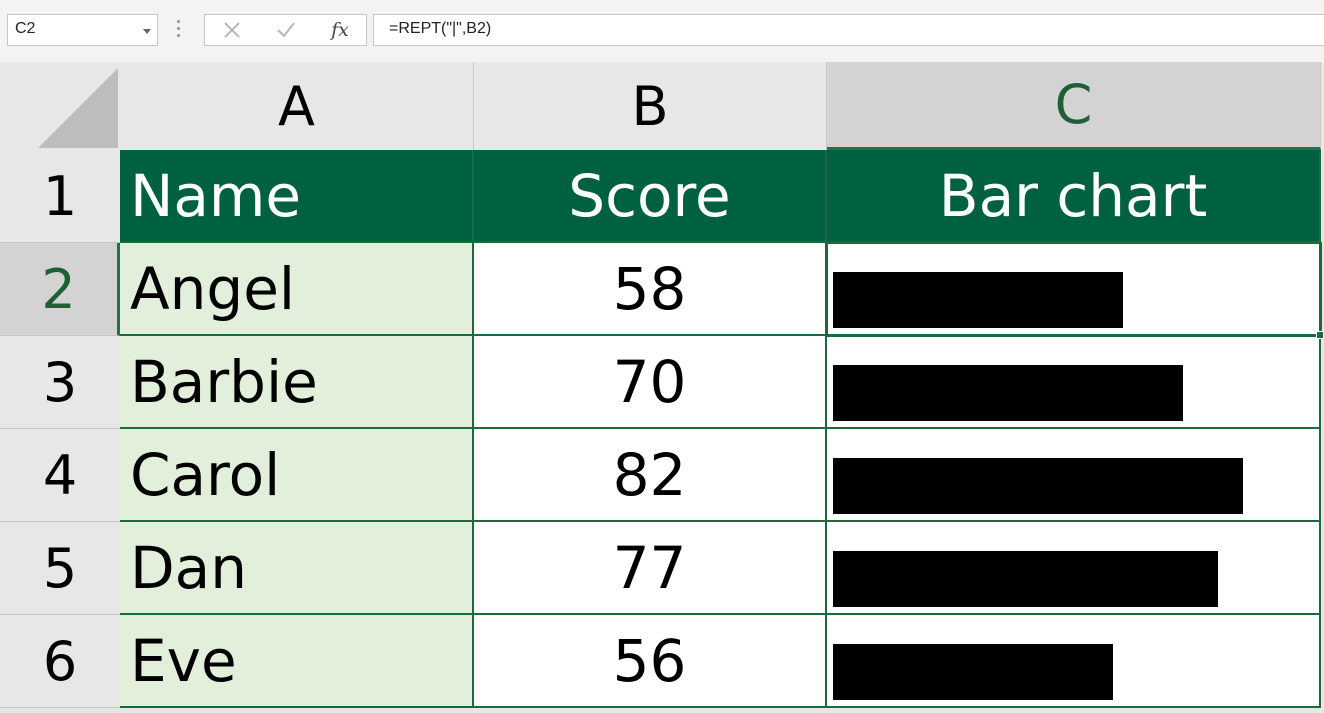 Image resolution: width=1324 pixels, height=713 pixels. I want to click on cell-b3: 70, so click(650, 382).